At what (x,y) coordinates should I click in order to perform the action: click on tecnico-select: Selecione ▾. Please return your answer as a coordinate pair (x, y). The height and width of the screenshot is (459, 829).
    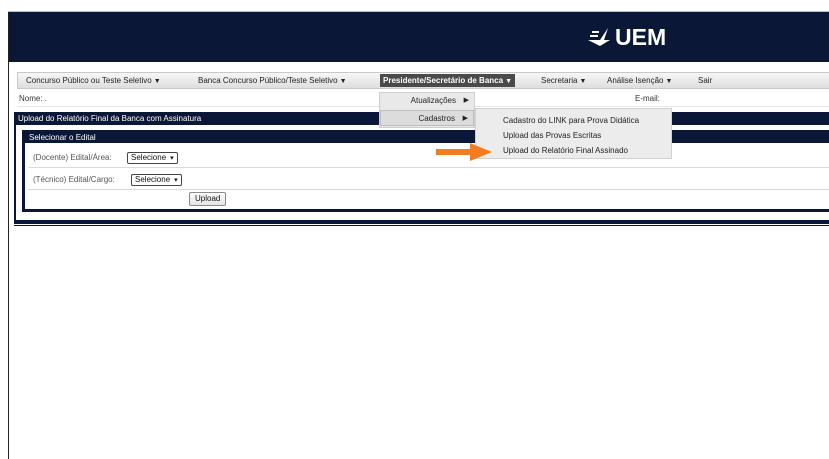
    Looking at the image, I should click on (156, 180).